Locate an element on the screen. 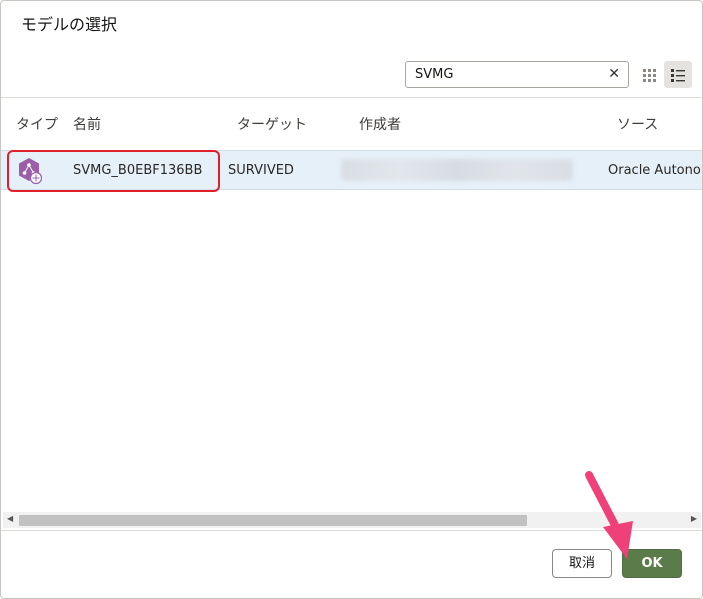 The width and height of the screenshot is (703, 599). column-header-name: 名前 is located at coordinates (87, 124).